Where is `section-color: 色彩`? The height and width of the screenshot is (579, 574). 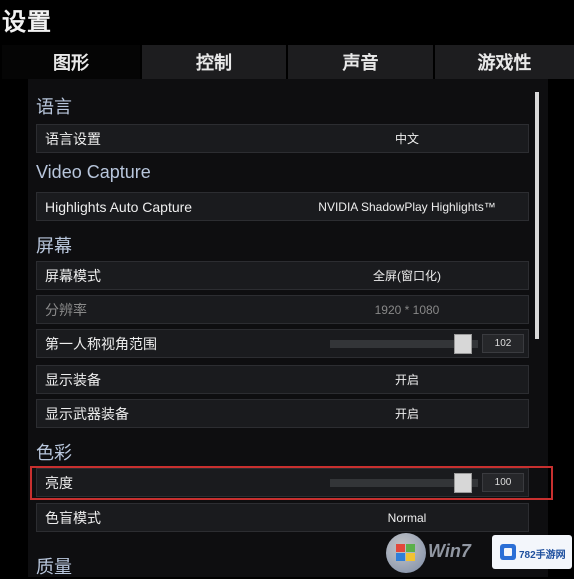 section-color: 色彩 is located at coordinates (54, 453).